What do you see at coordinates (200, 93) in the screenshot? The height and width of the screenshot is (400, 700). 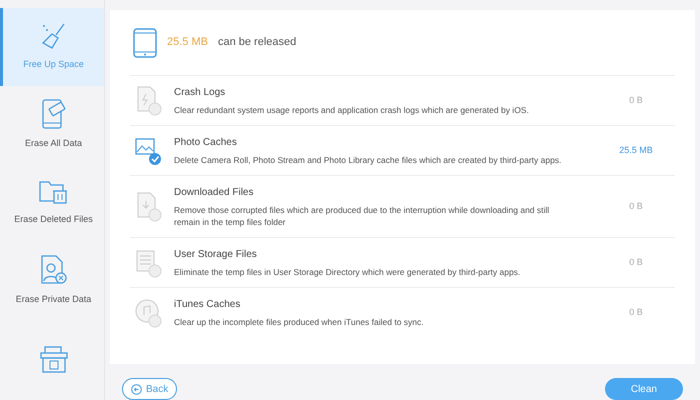 I see `item-title: Crash Logs` at bounding box center [200, 93].